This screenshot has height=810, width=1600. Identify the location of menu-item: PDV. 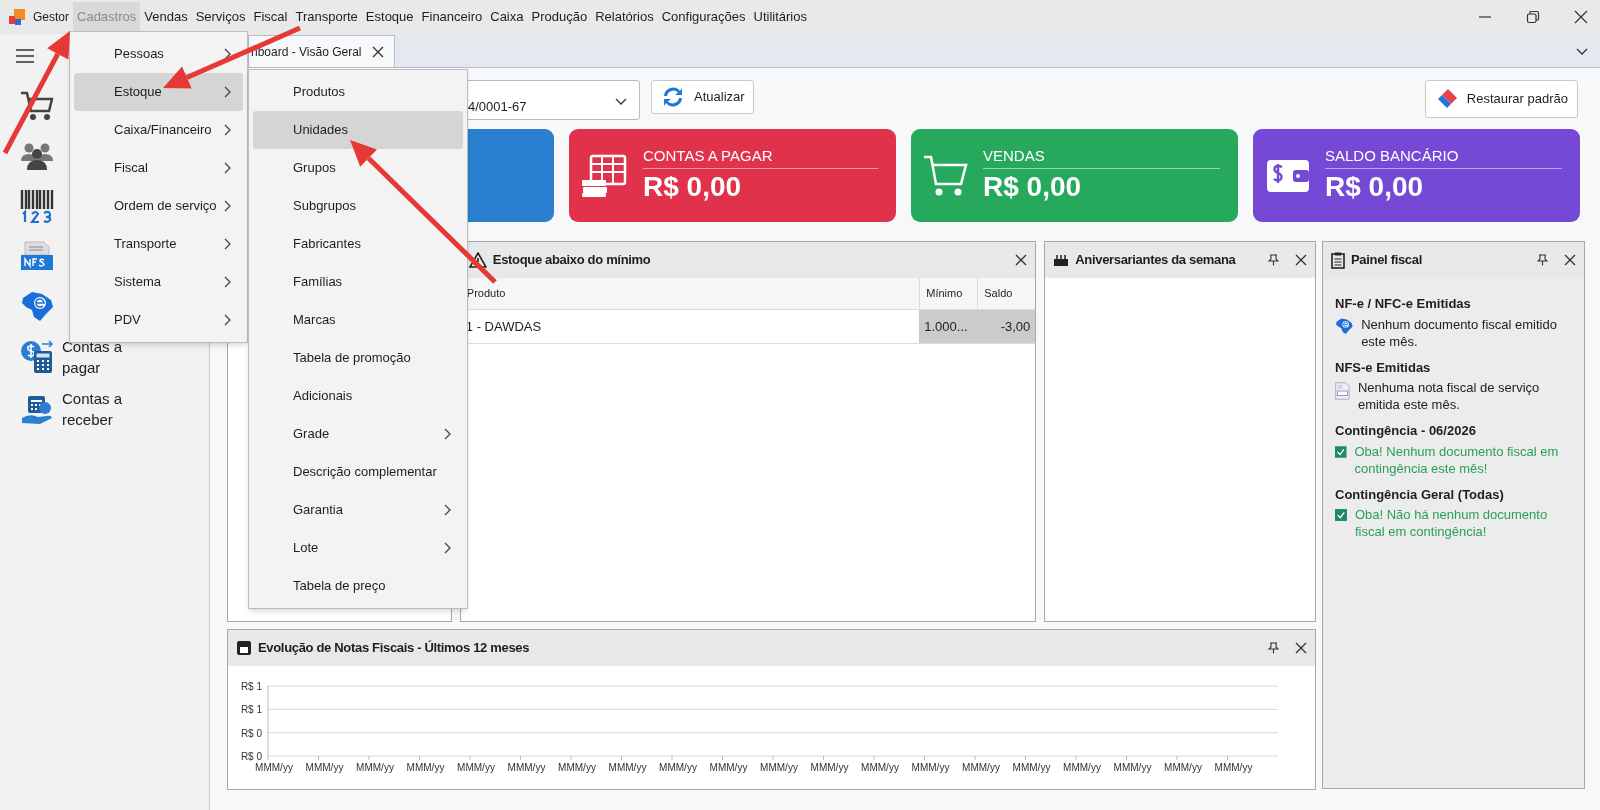
(158, 320).